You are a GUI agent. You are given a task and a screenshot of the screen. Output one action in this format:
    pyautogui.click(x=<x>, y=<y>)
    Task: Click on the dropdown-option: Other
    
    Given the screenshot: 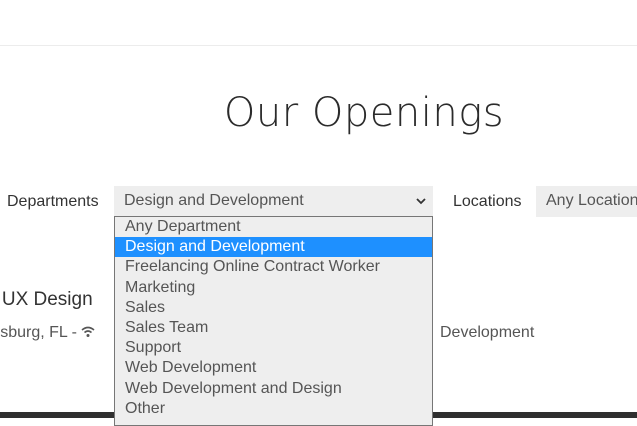 What is the action you would take?
    pyautogui.click(x=273, y=409)
    